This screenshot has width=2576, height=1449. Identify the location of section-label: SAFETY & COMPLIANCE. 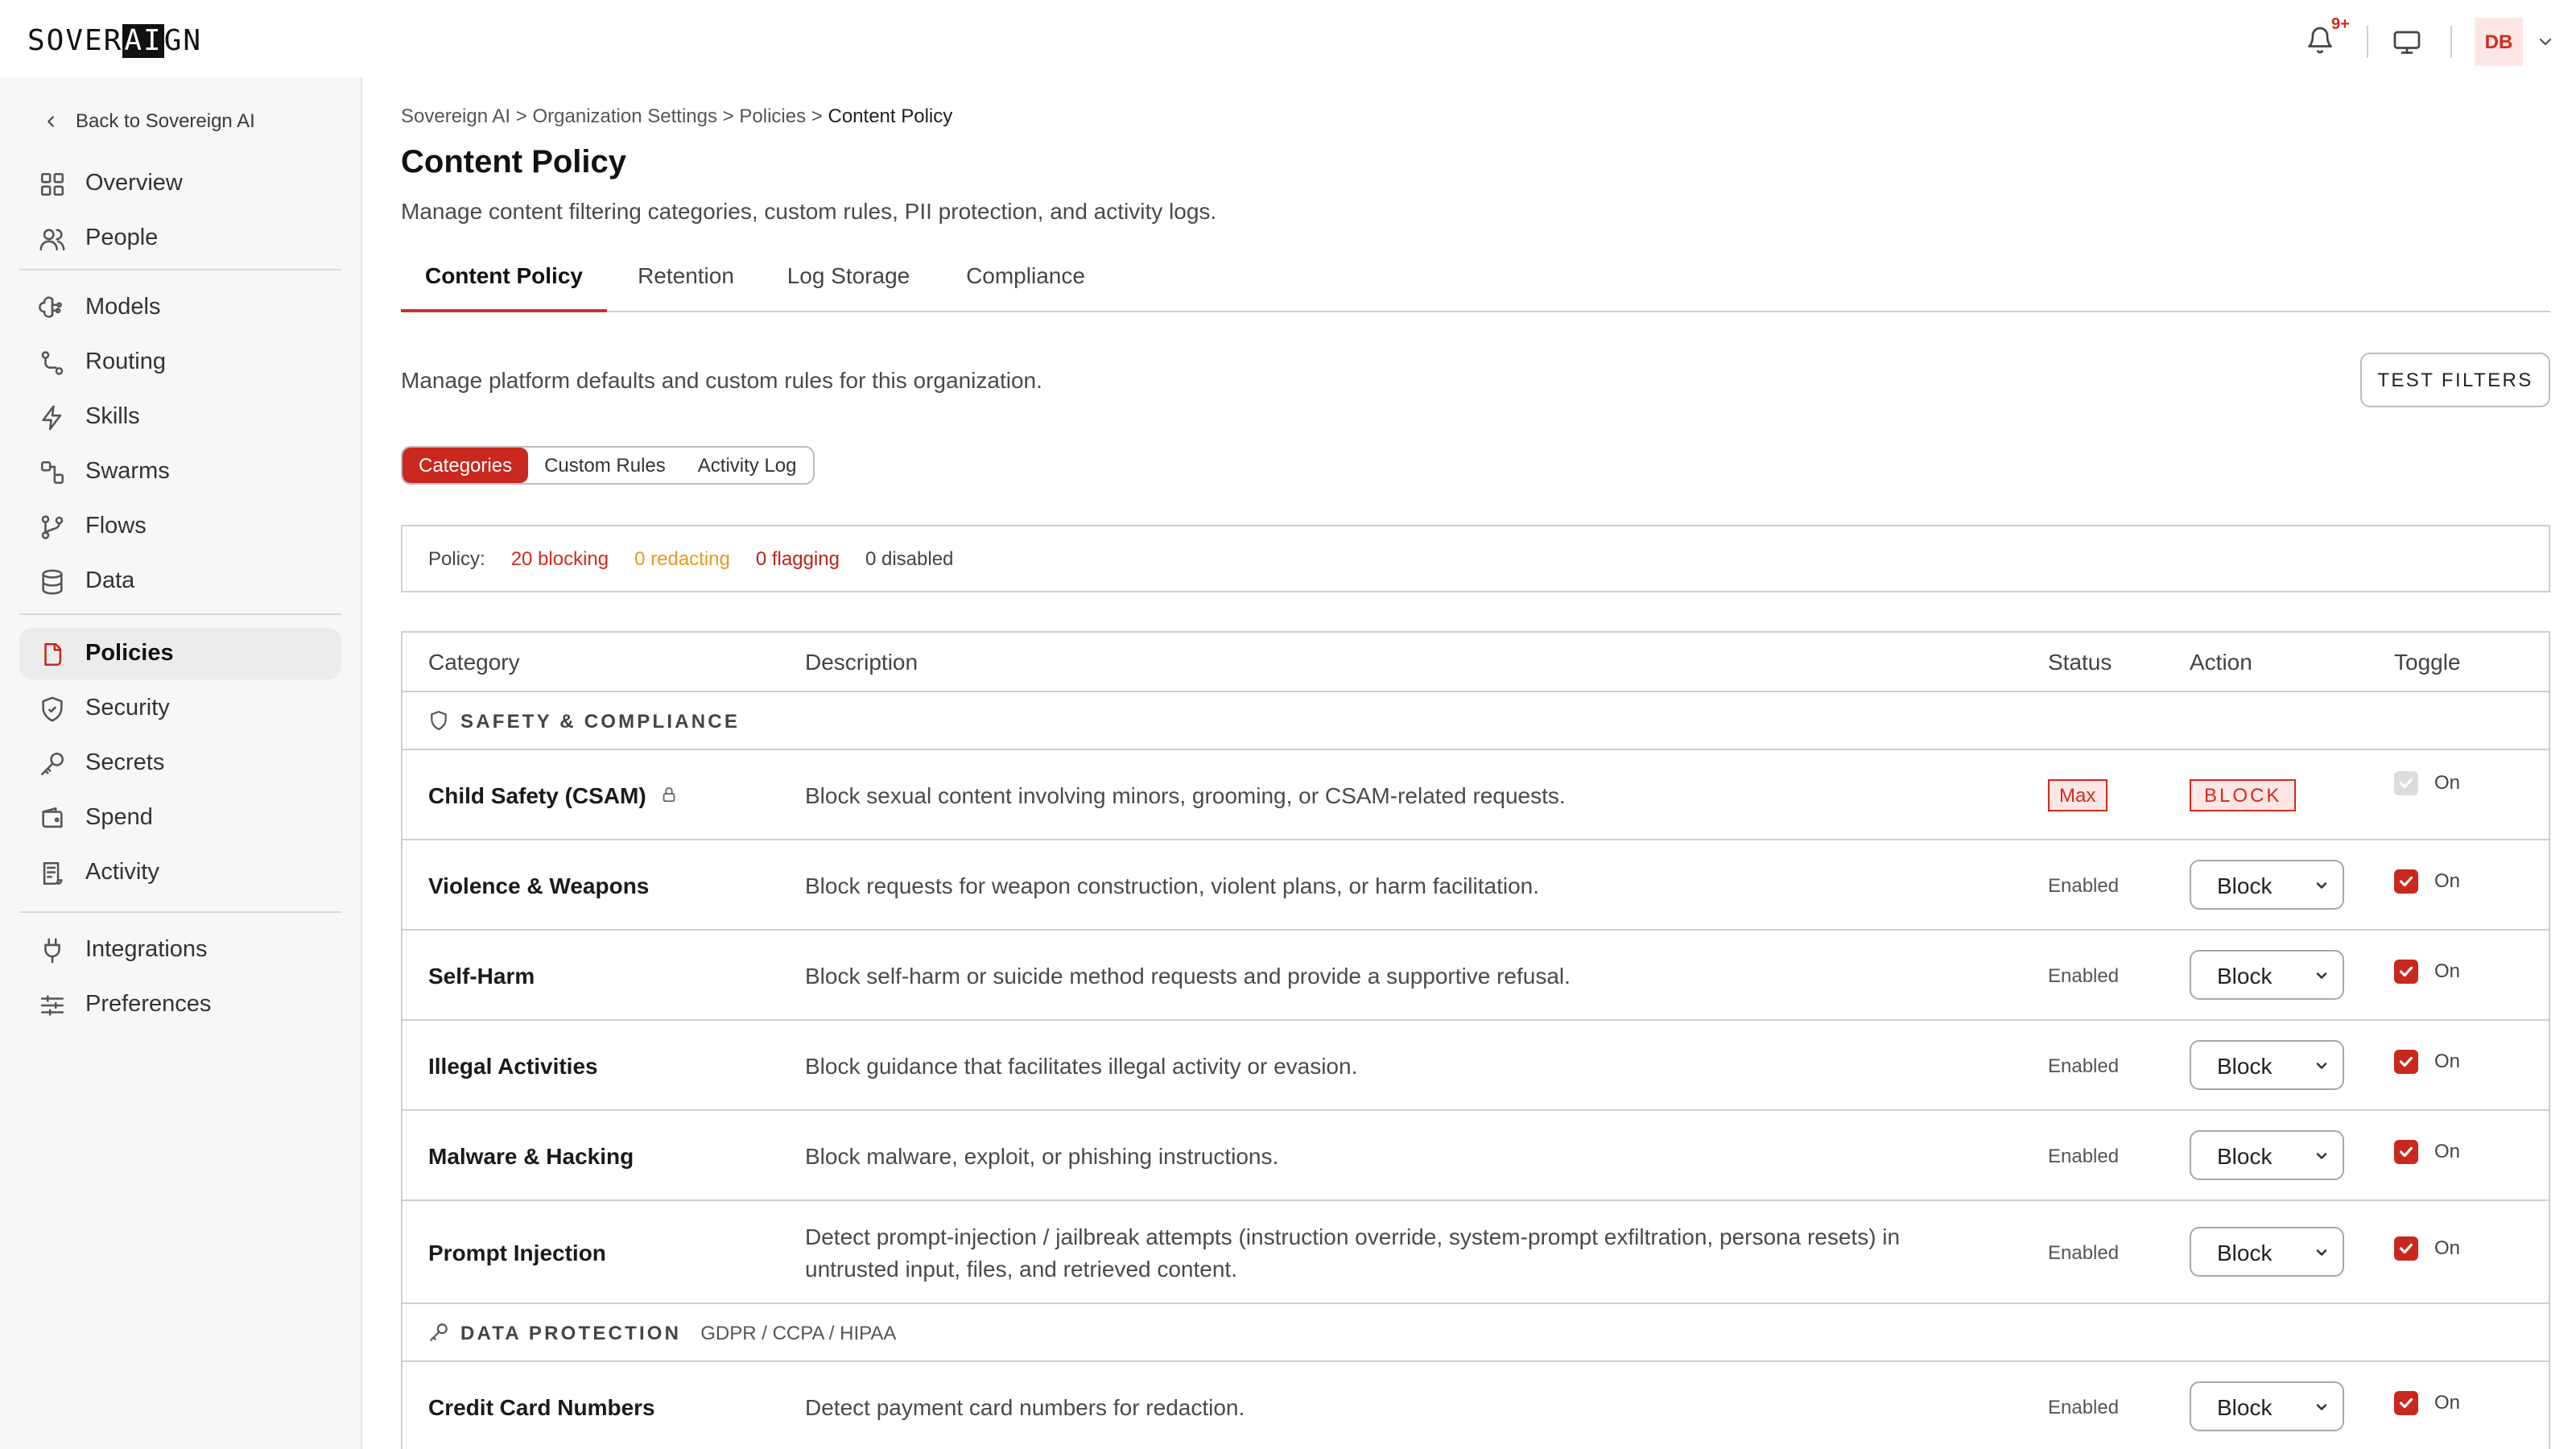
(600, 720).